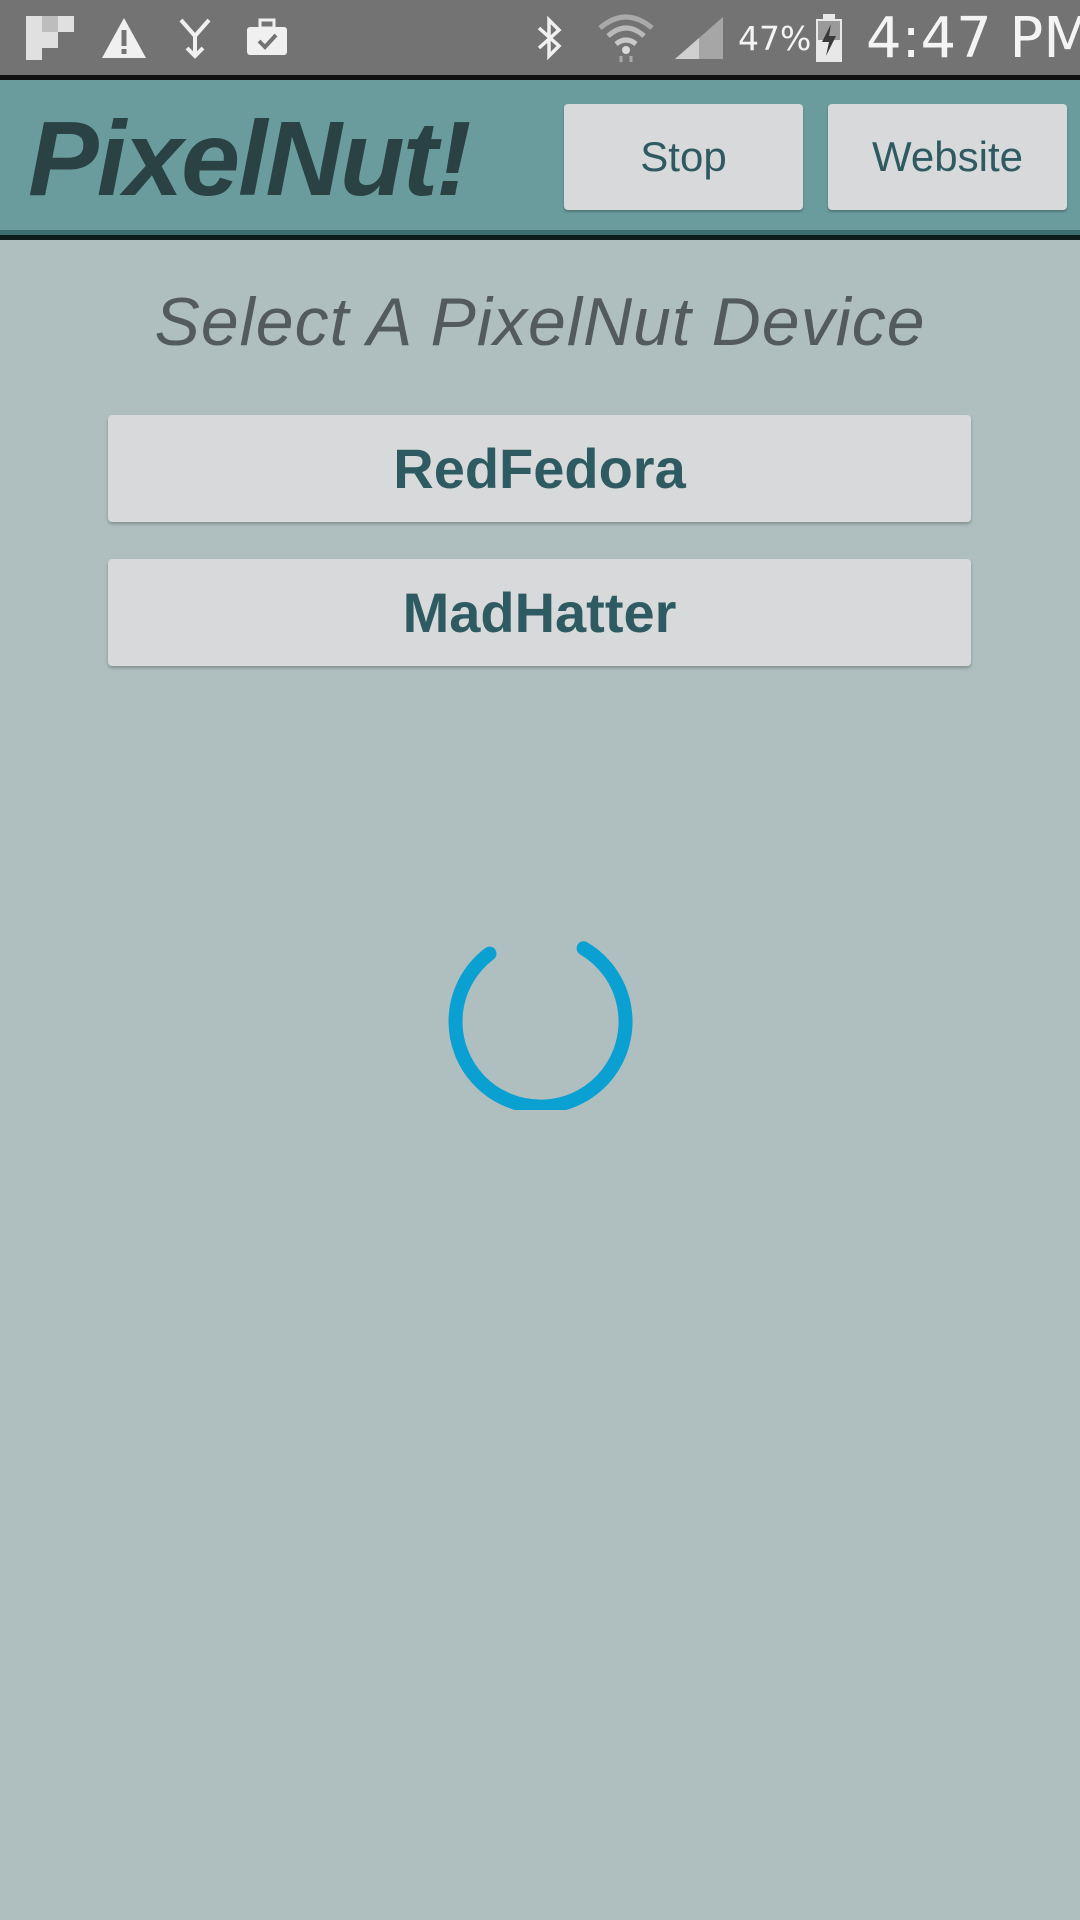  What do you see at coordinates (626, 37) in the screenshot?
I see `wifi-icon` at bounding box center [626, 37].